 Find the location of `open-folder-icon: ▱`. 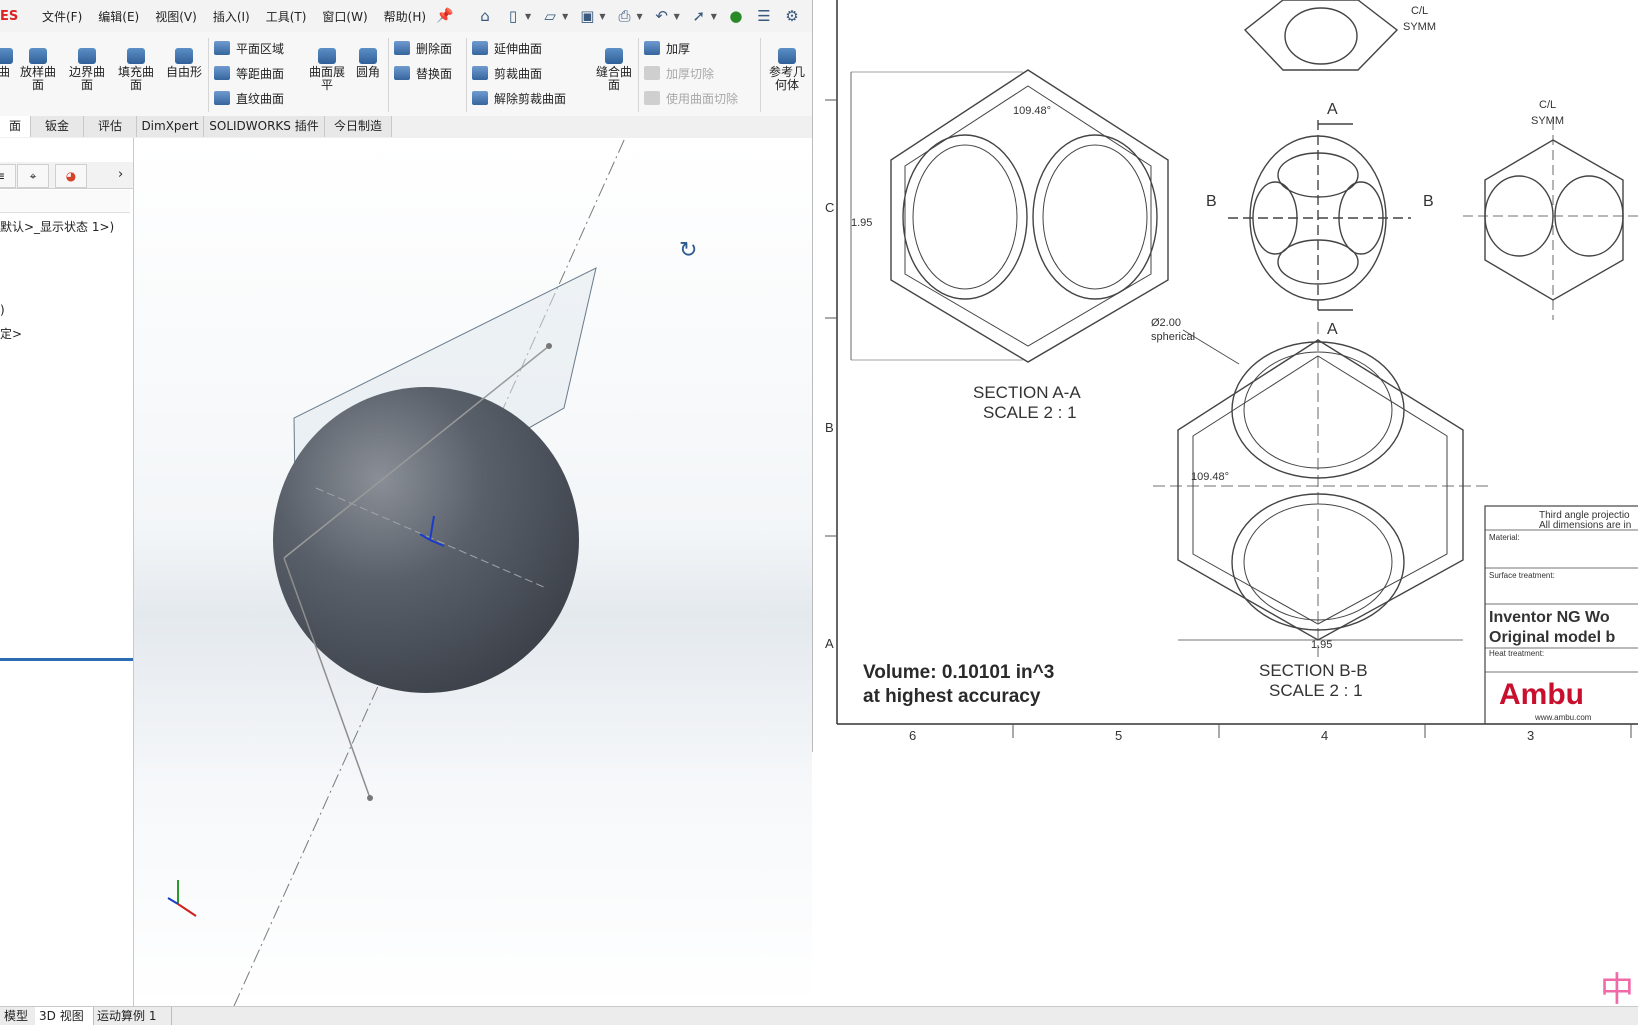

open-folder-icon: ▱ is located at coordinates (550, 16).